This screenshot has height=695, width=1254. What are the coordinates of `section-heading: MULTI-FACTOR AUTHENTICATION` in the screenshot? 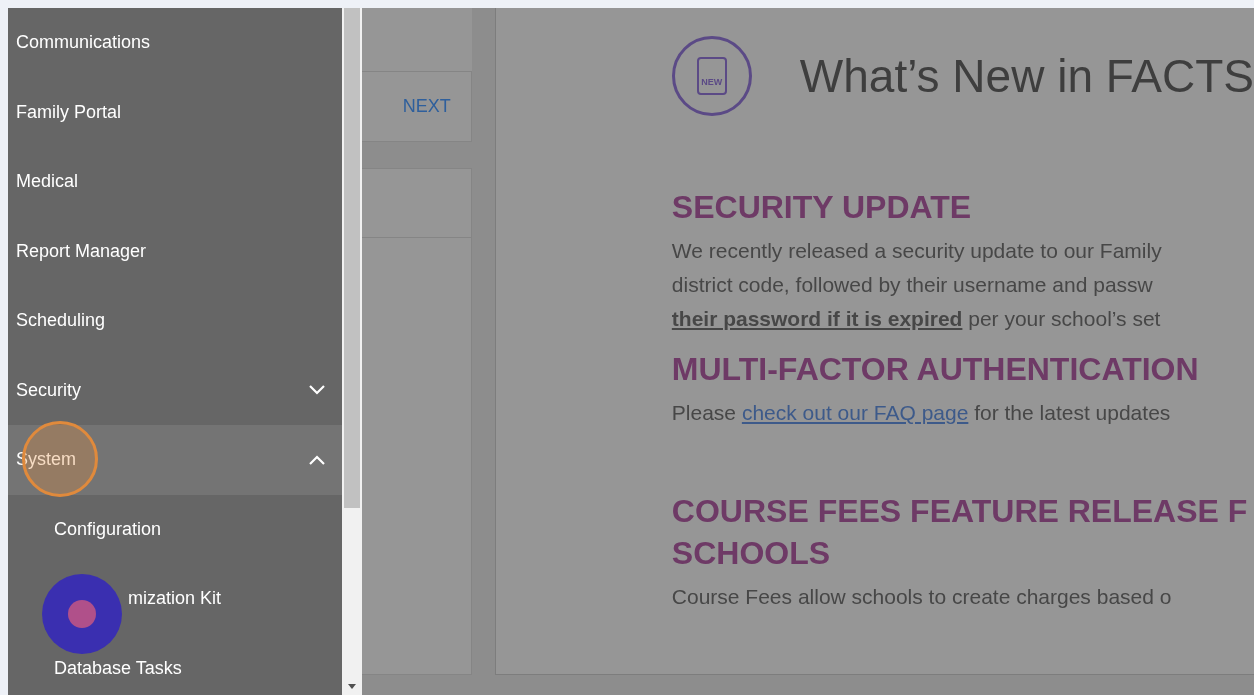 It's located at (935, 369).